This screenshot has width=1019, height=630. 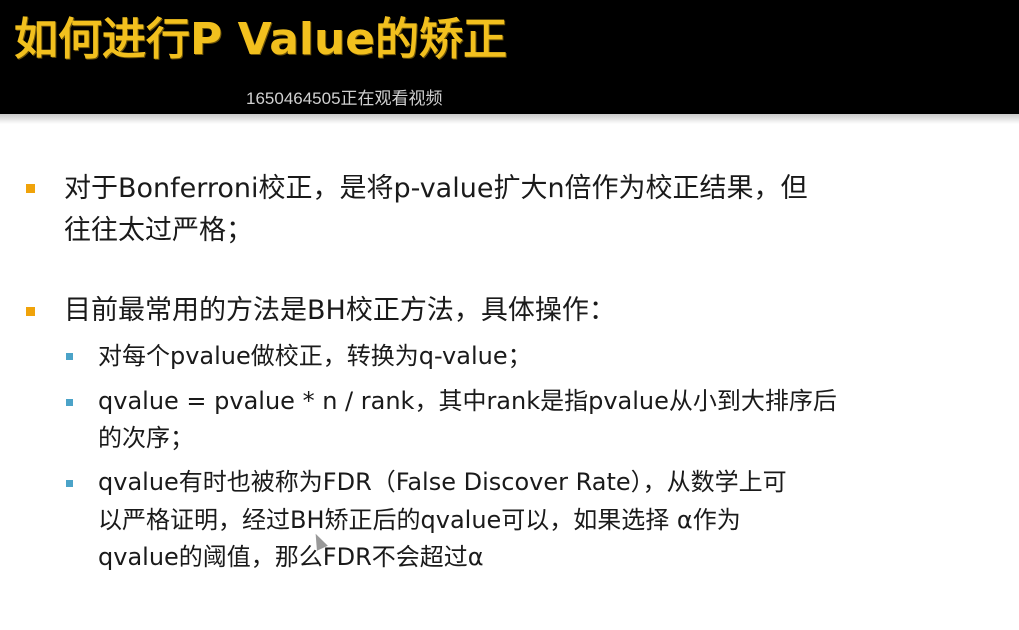 I want to click on sub-bullet-3-line-2: 以严格证明，经过BH矫正后的qvalue可以，如果选择 α作为, so click(x=419, y=520).